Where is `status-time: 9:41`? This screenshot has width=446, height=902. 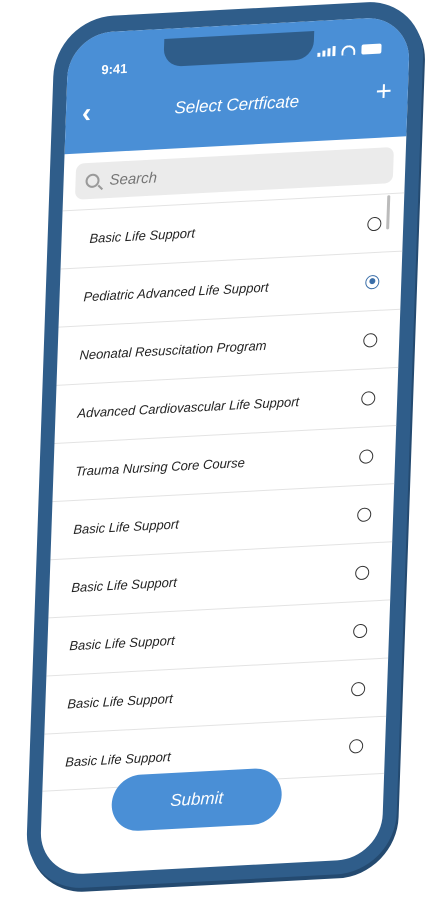
status-time: 9:41 is located at coordinates (114, 69).